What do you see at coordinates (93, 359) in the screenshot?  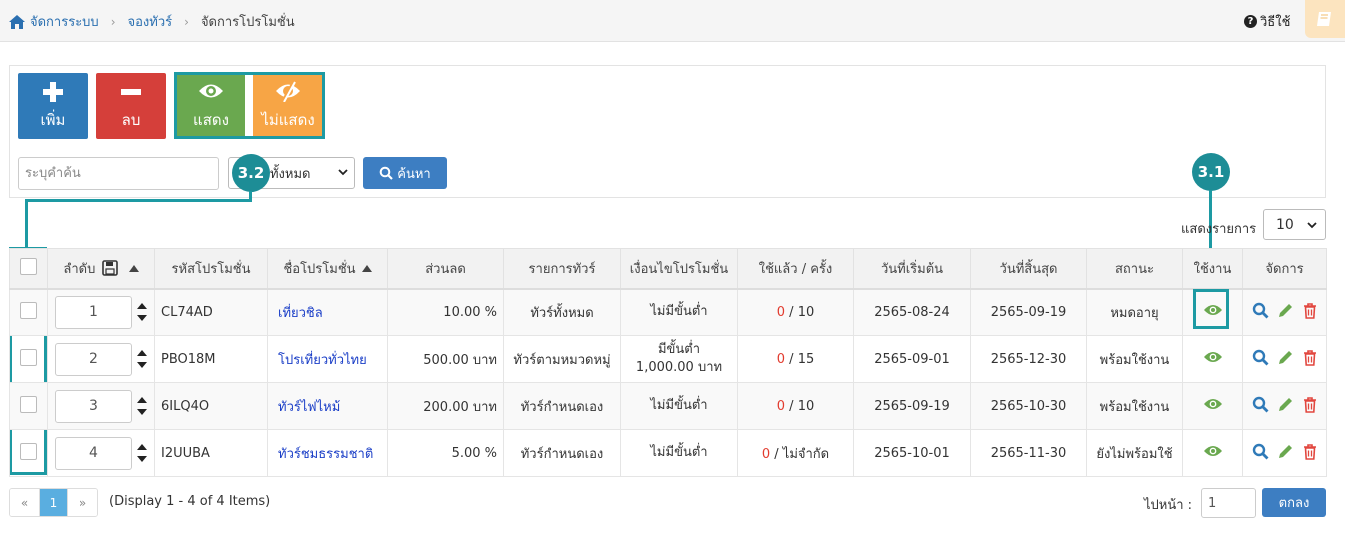 I see `order-input: 2` at bounding box center [93, 359].